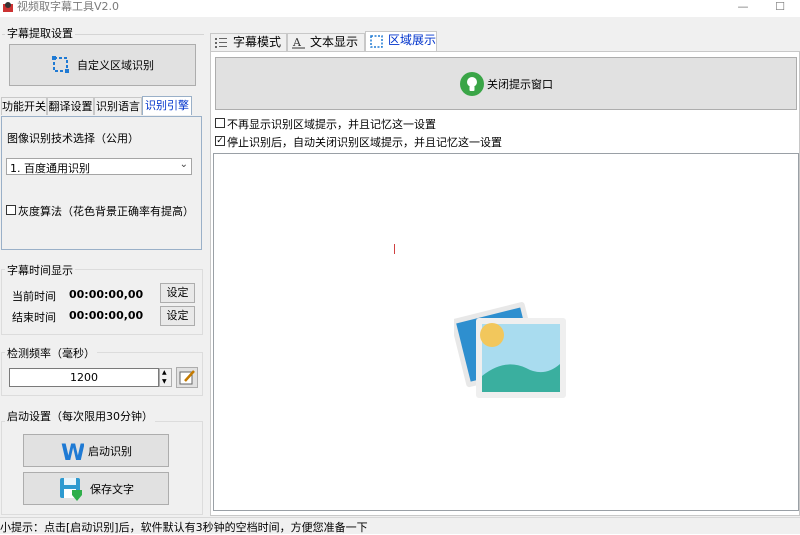 Image resolution: width=800 pixels, height=535 pixels. Describe the element at coordinates (177, 316) in the screenshot. I see `set-end-time-button: 设定` at that location.